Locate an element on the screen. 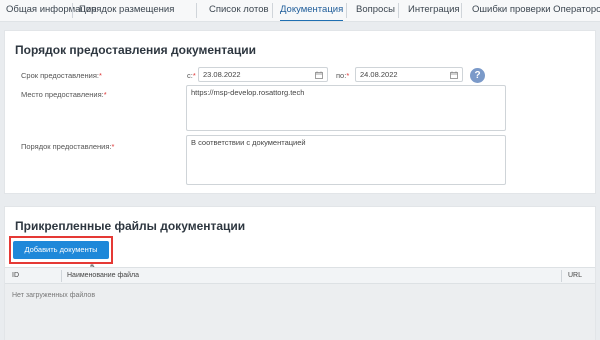  files-table-header: ID Наименование файла URL is located at coordinates (300, 275).